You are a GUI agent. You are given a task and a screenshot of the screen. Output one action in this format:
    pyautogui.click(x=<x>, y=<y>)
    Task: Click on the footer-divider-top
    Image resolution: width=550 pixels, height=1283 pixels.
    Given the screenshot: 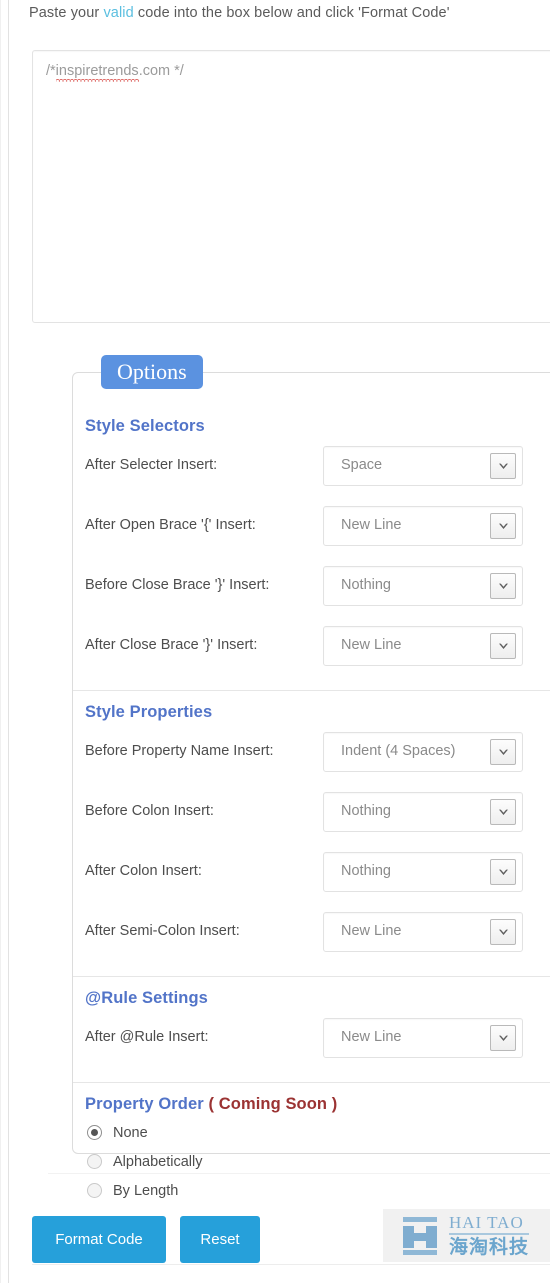 What is the action you would take?
    pyautogui.click(x=299, y=1173)
    